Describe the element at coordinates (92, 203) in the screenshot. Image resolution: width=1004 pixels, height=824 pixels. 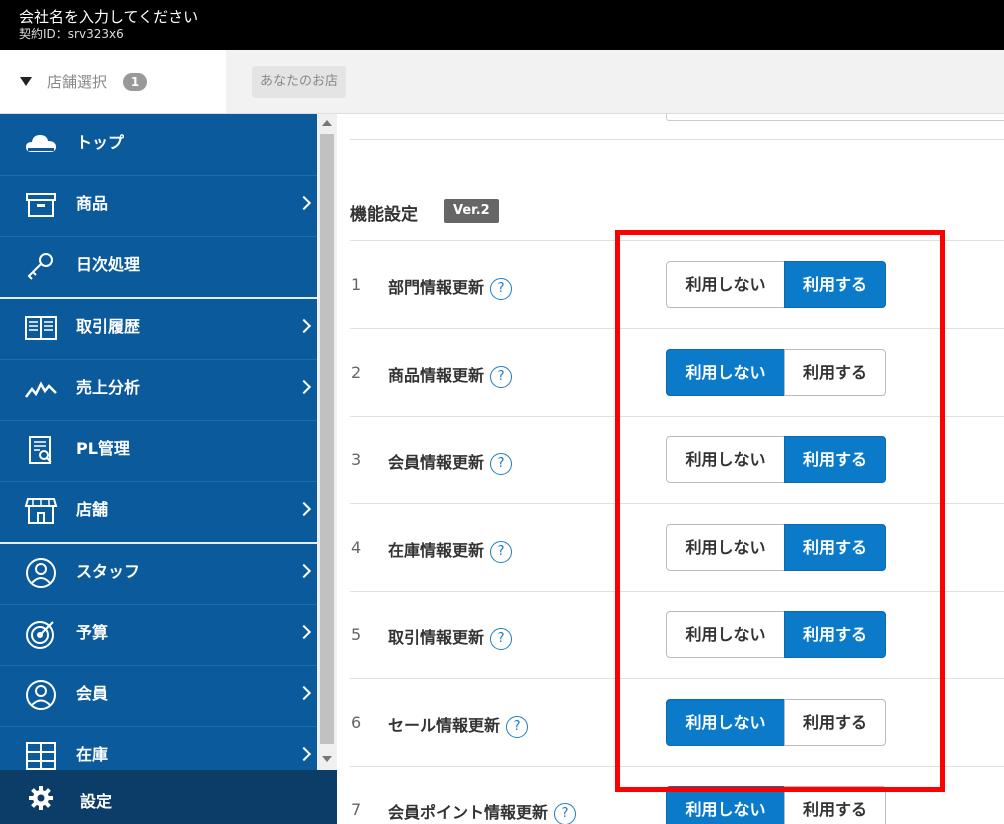
I see `sidebar-item-label: 商品` at that location.